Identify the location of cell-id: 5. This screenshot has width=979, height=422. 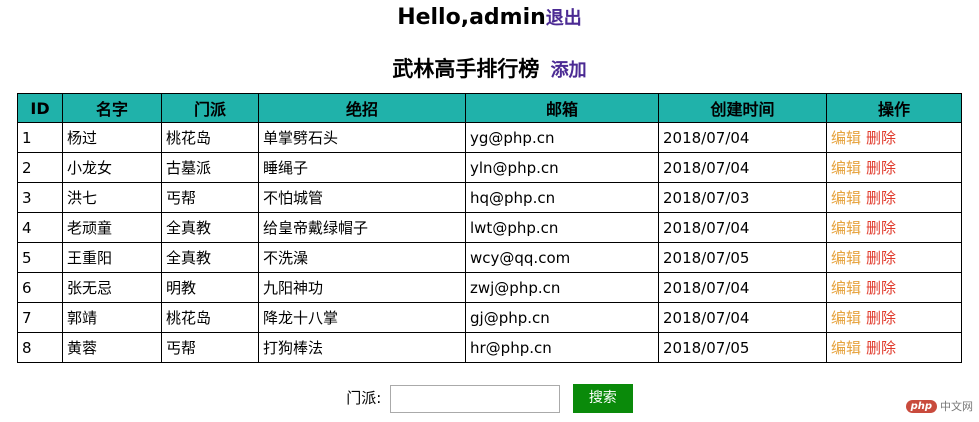
(40, 257).